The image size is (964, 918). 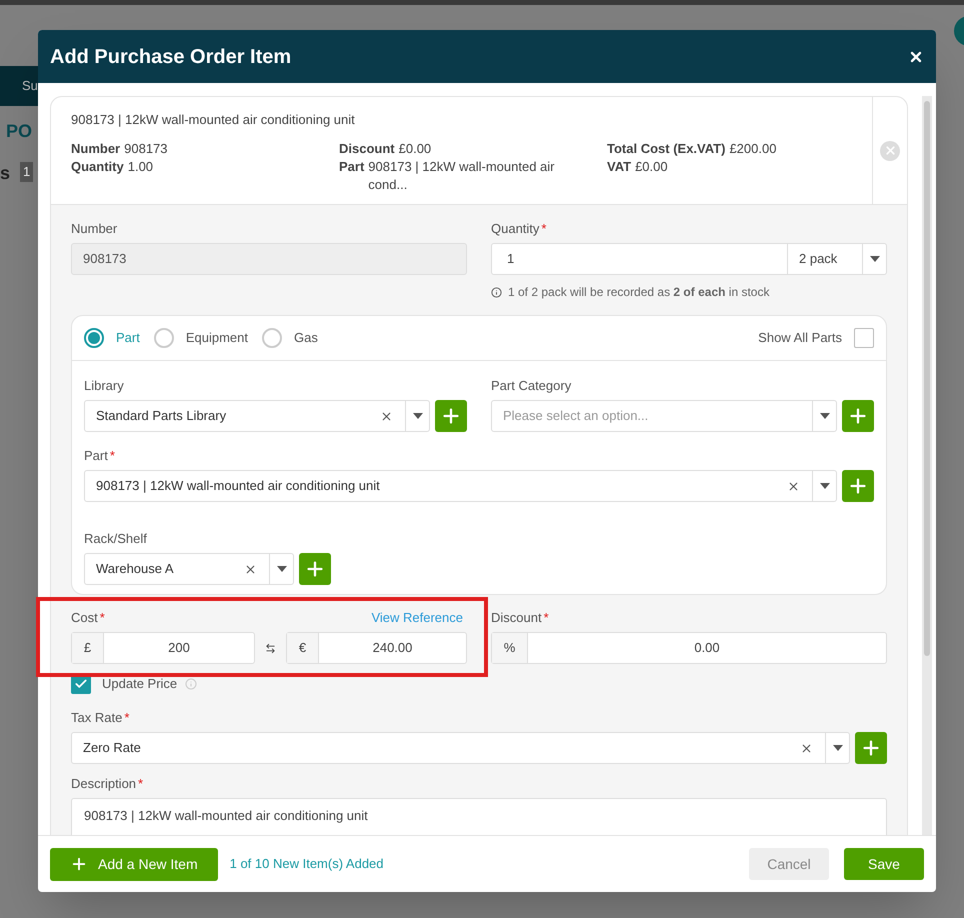 What do you see at coordinates (707, 648) in the screenshot?
I see `discount-value: 0.00` at bounding box center [707, 648].